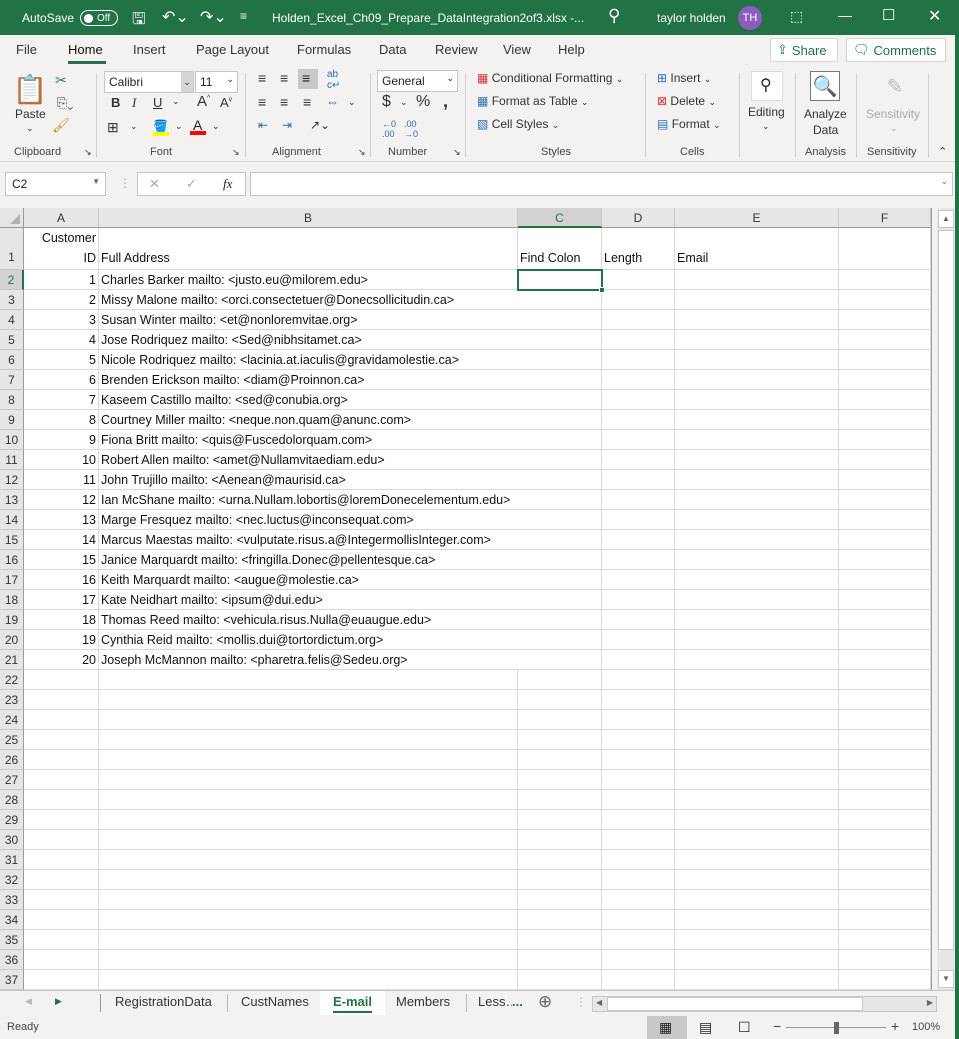 The height and width of the screenshot is (1039, 959). I want to click on row-header-13: 13, so click(12, 500).